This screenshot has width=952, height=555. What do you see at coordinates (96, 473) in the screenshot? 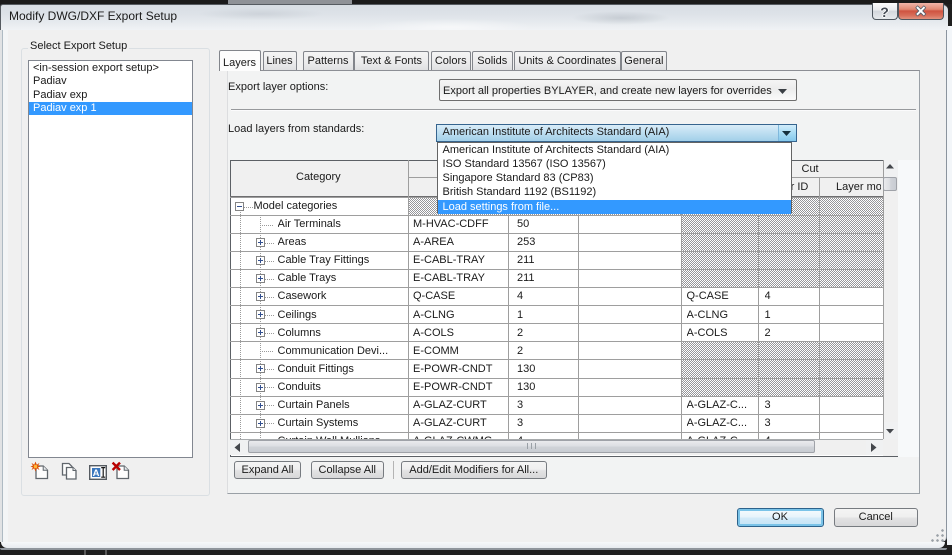
I see `svg-text: A` at bounding box center [96, 473].